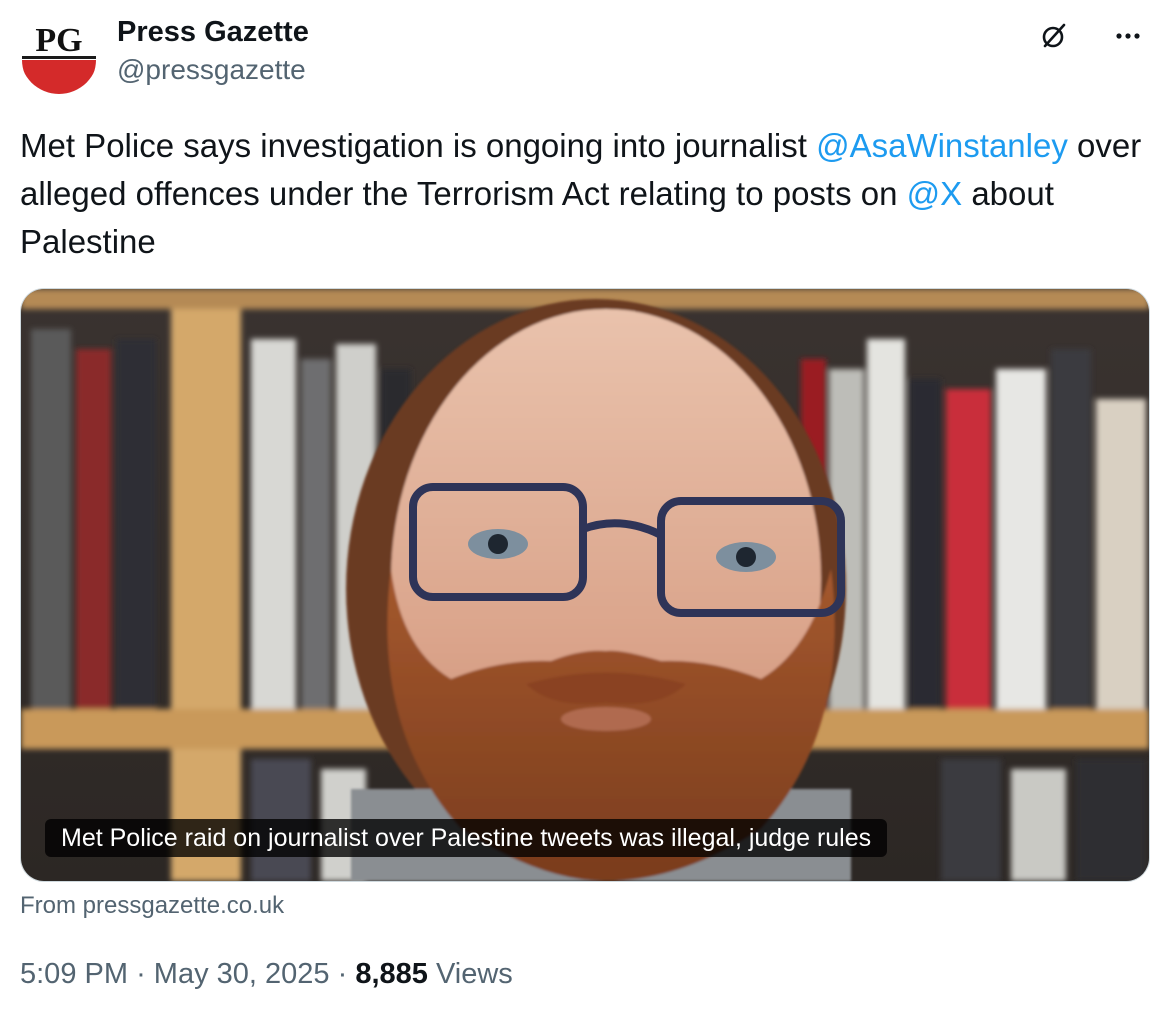  Describe the element at coordinates (213, 51) in the screenshot. I see `author-block: Press Gazette @pressgazette` at that location.